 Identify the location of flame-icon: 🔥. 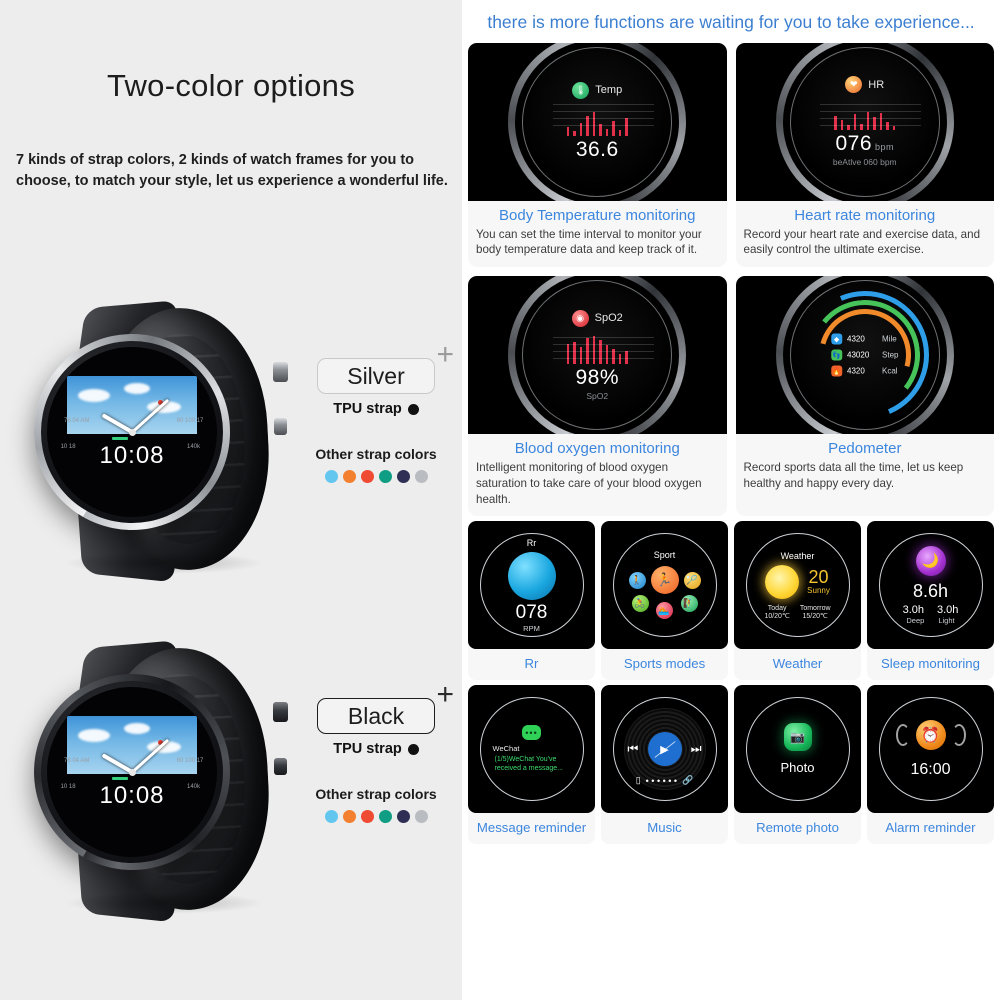
(837, 371).